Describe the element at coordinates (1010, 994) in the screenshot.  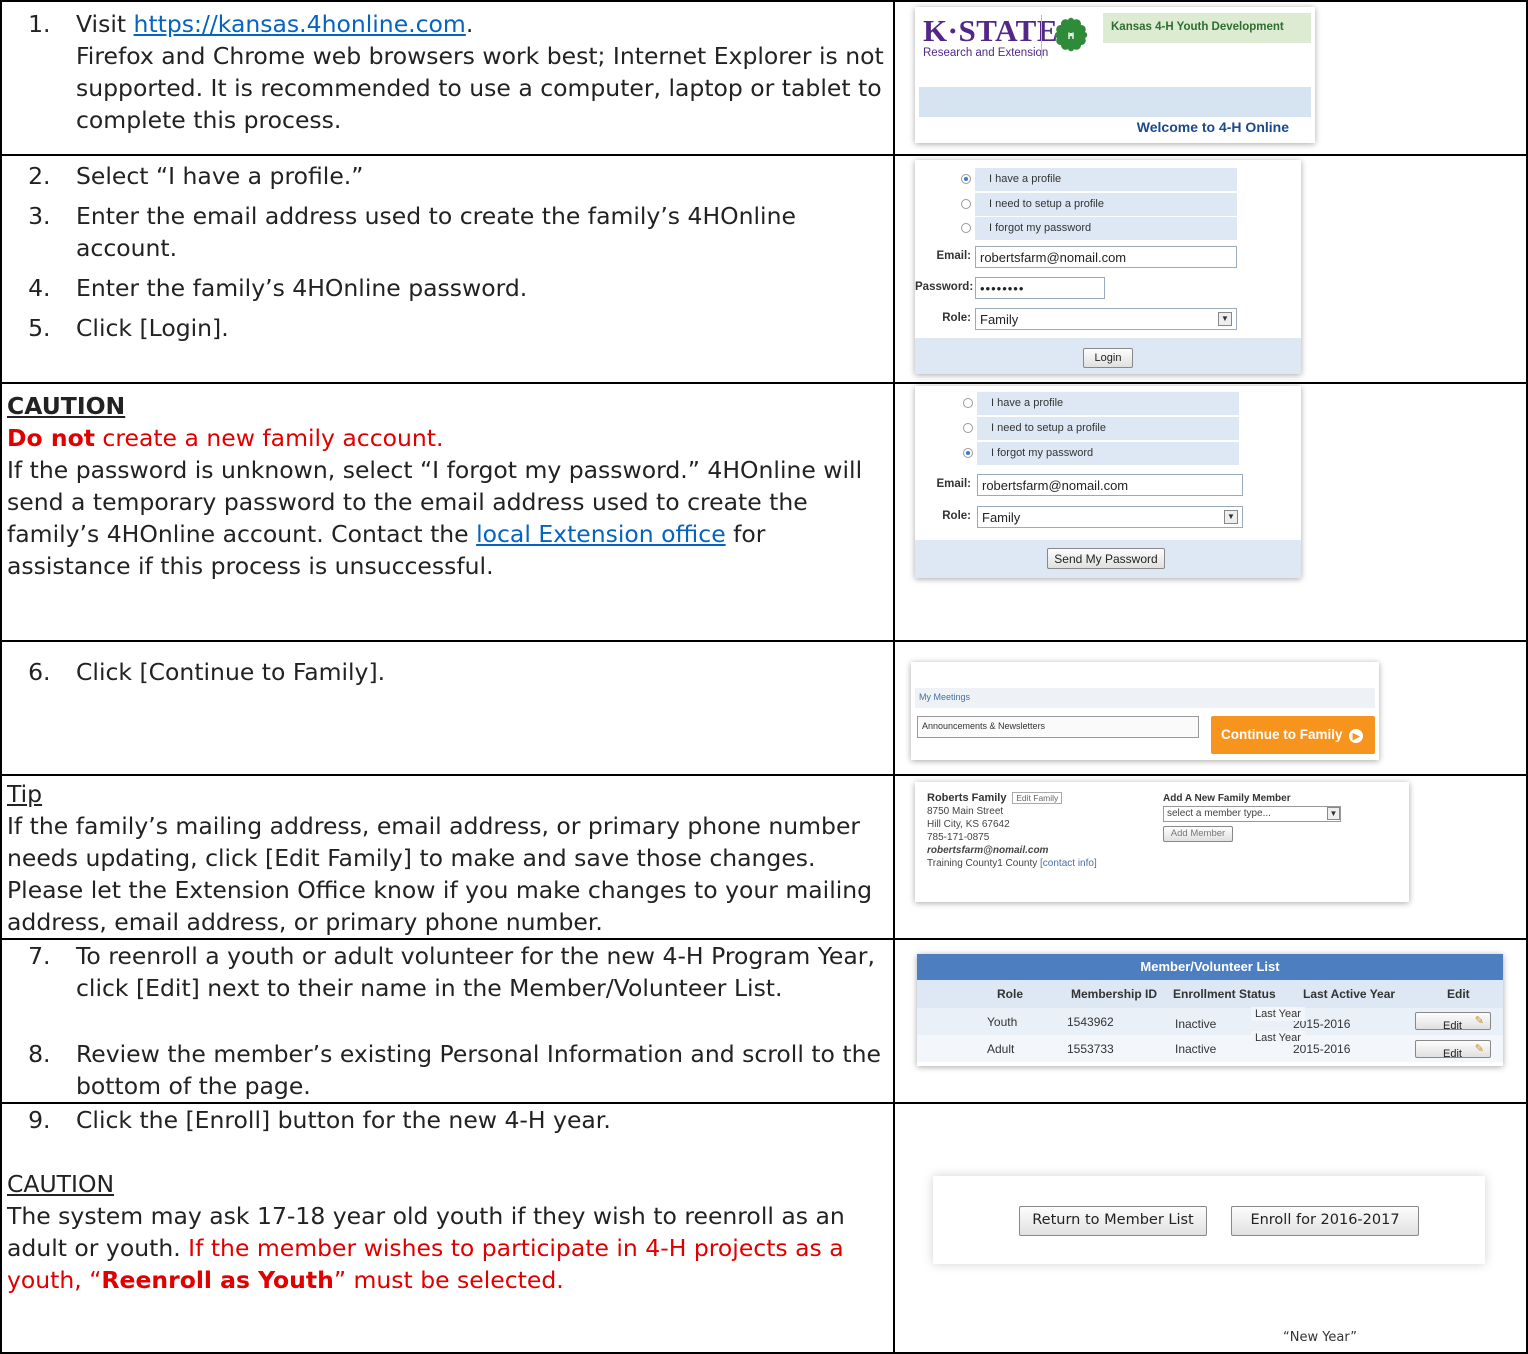
I see `col-role: Role` at that location.